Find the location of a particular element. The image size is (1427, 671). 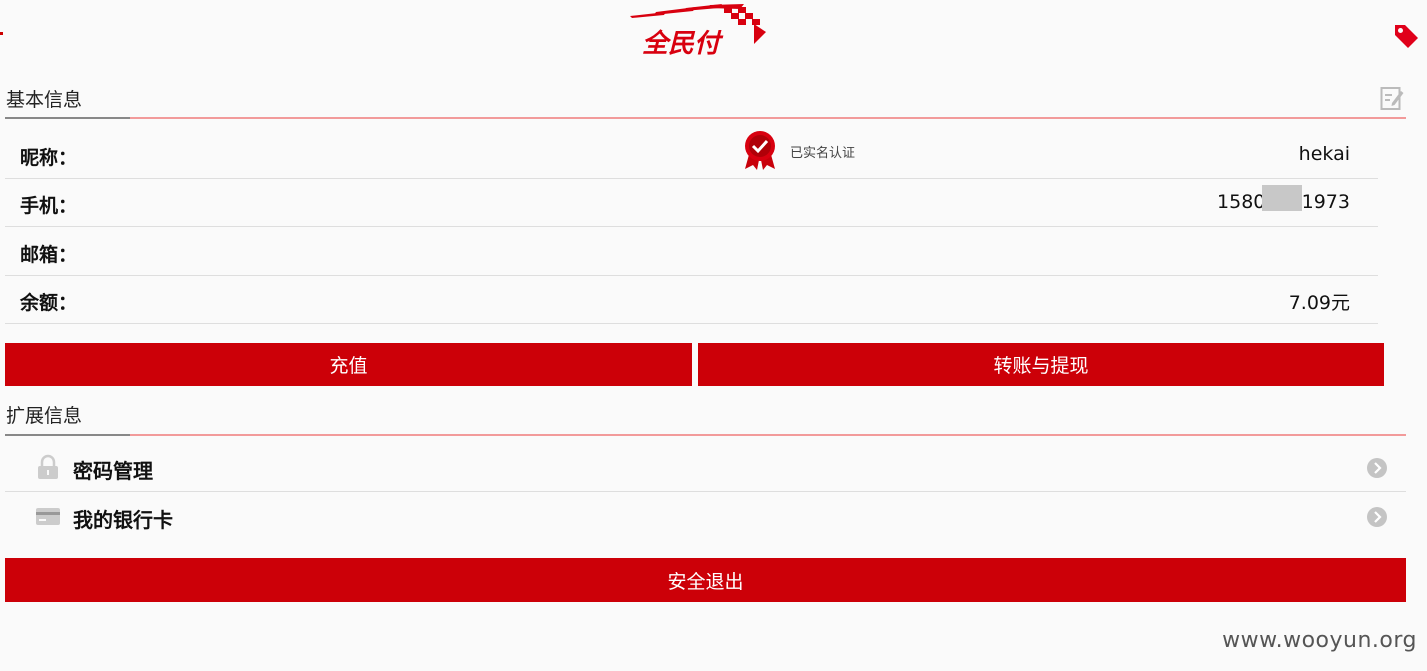

balance-label: 余额： is located at coordinates (49, 303).